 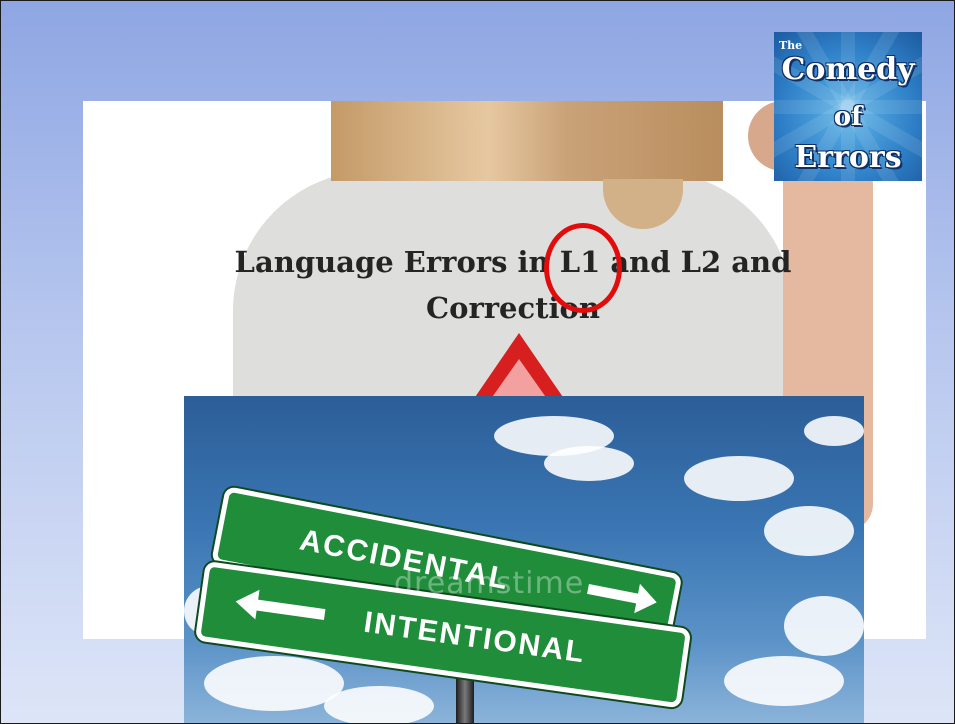 I want to click on comedy-of-errors-logo: The Comedy of Errors, so click(x=848, y=106).